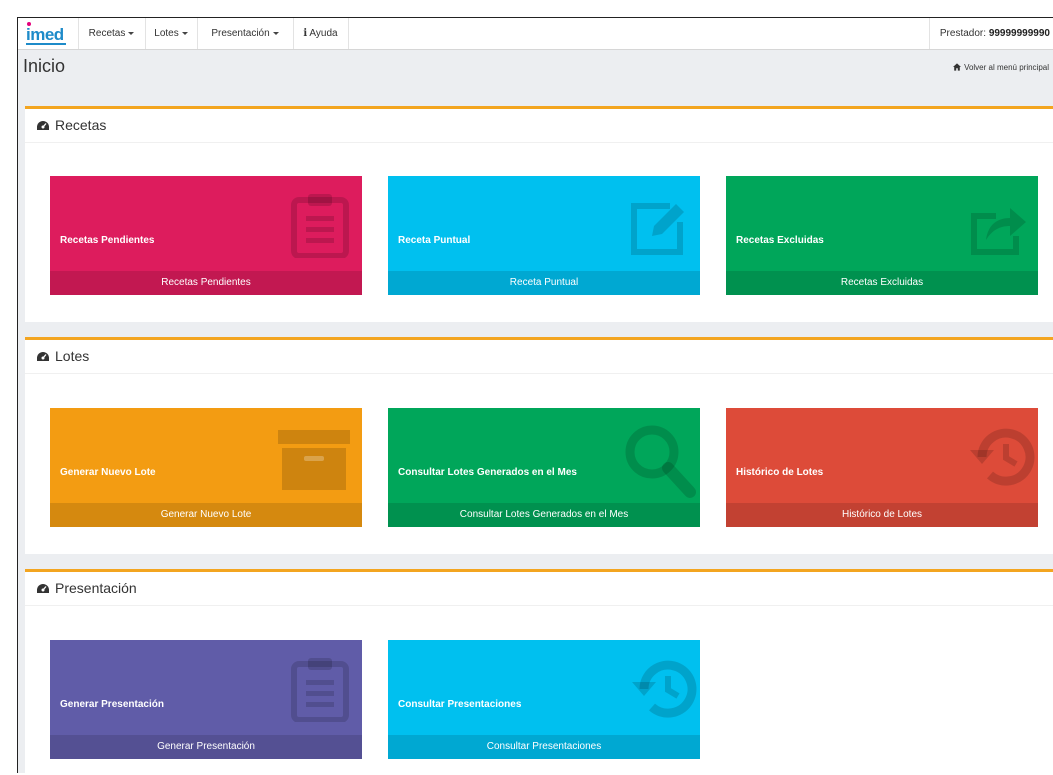 The width and height of the screenshot is (1053, 775). I want to click on nav-menu-recetas: Recetas, so click(112, 33).